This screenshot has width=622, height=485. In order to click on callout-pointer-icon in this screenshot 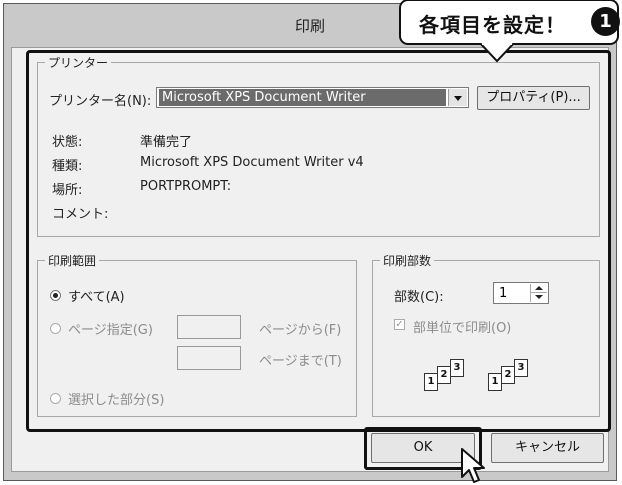, I will do `click(497, 53)`.